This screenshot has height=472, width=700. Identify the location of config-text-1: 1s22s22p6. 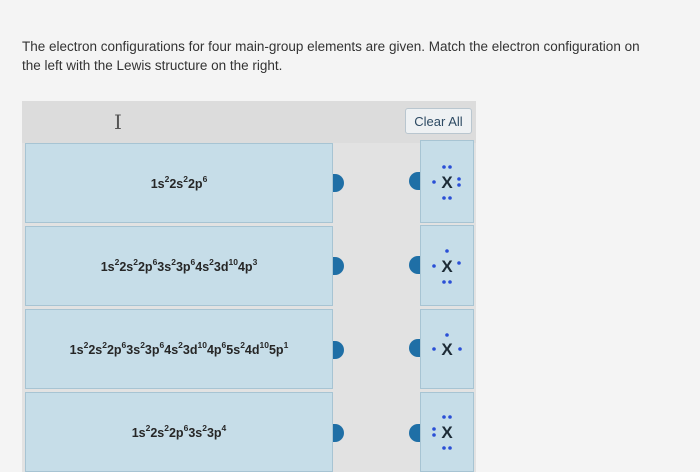
(179, 182).